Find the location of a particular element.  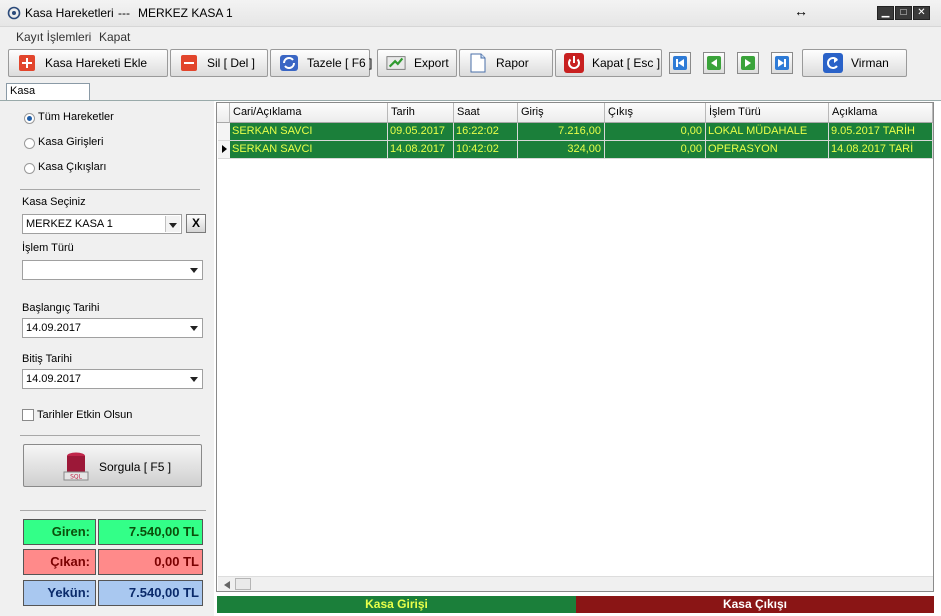

col-header-tarih: Tarih is located at coordinates (421, 113).